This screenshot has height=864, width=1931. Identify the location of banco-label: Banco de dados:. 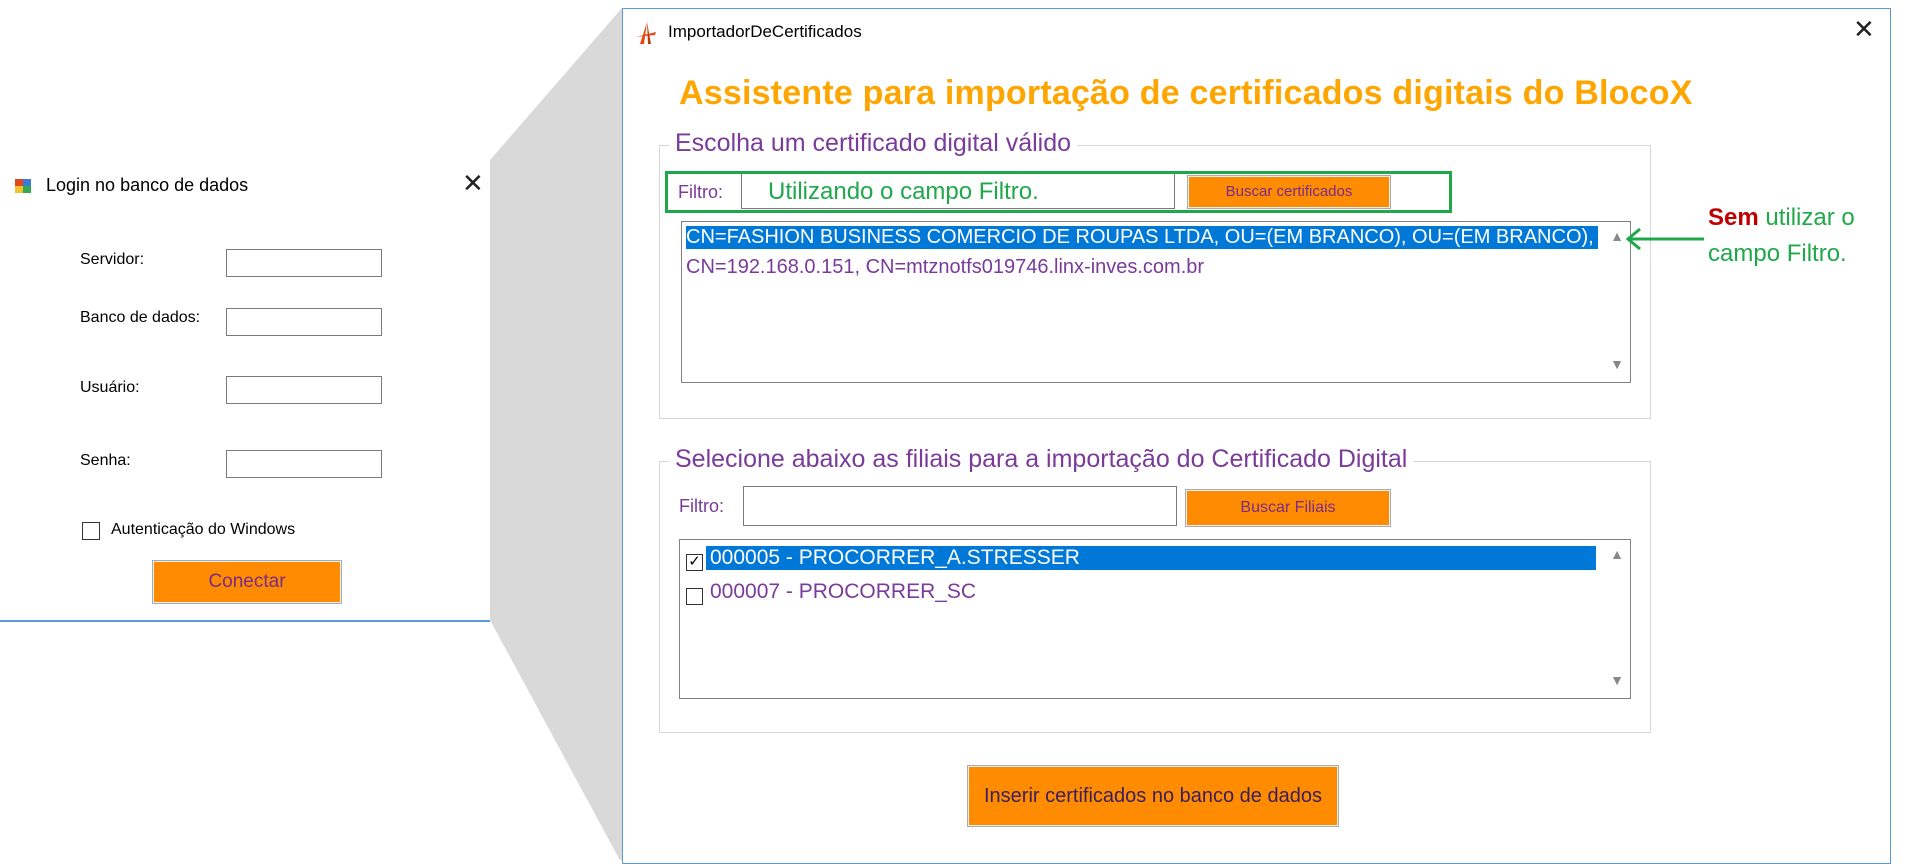
(140, 317).